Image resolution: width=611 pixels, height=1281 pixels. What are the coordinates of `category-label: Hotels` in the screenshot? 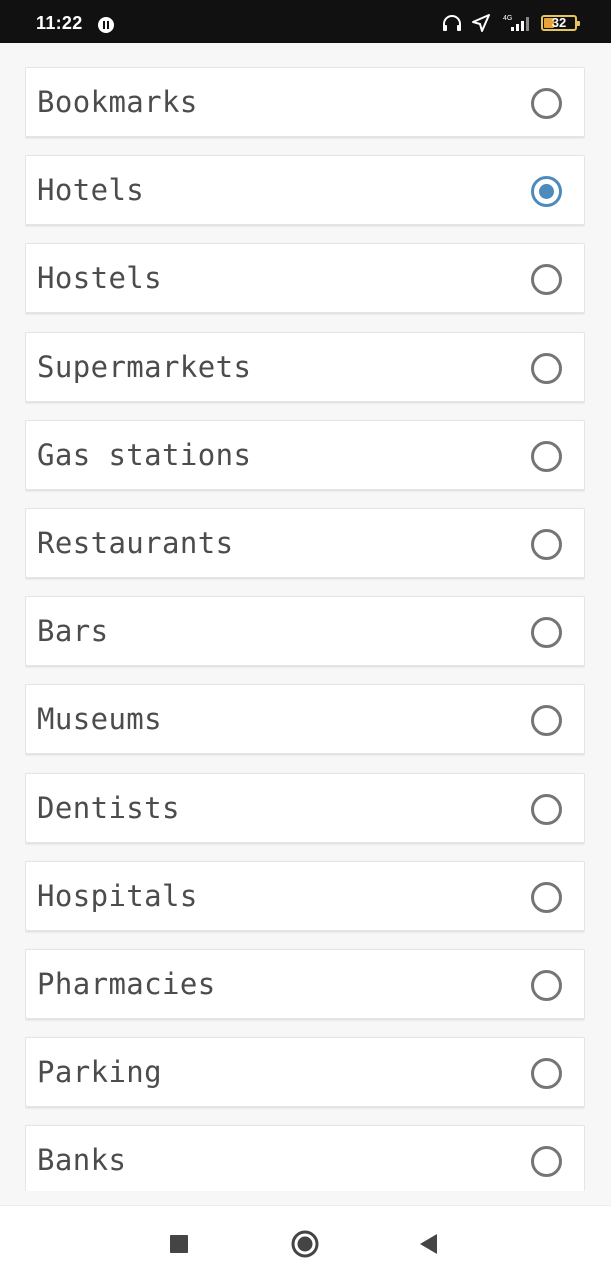 It's located at (91, 190).